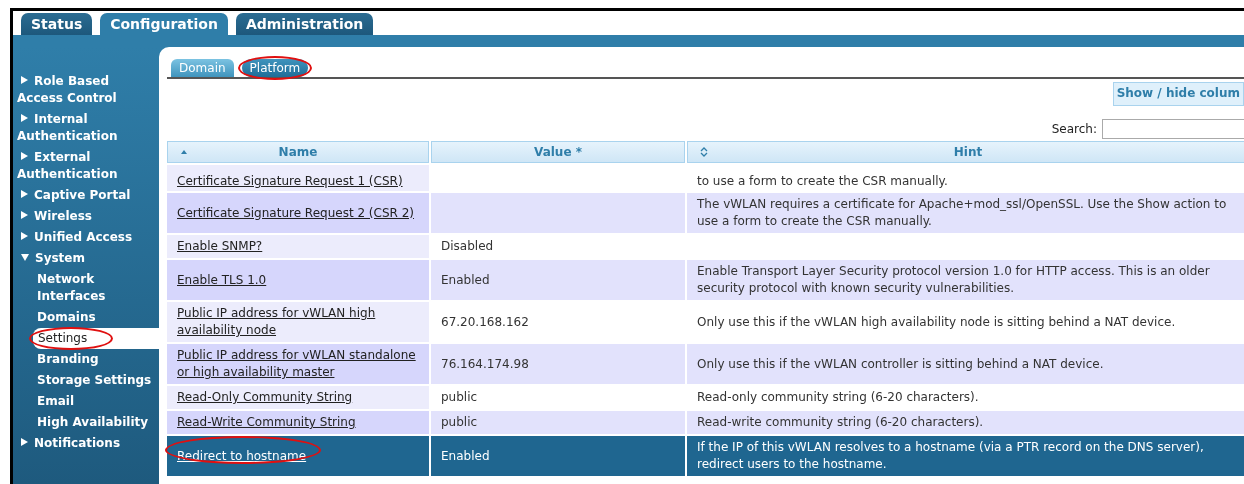  What do you see at coordinates (86, 128) in the screenshot?
I see `sidebar-item: Internal Authentication` at bounding box center [86, 128].